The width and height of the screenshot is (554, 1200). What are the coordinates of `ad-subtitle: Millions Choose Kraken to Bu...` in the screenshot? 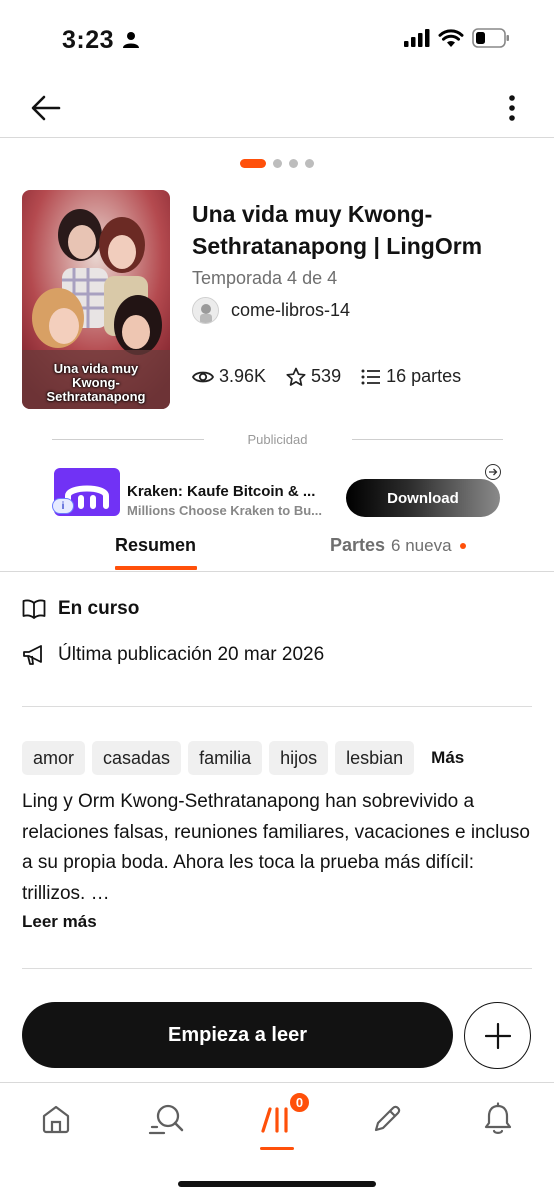 It's located at (225, 510).